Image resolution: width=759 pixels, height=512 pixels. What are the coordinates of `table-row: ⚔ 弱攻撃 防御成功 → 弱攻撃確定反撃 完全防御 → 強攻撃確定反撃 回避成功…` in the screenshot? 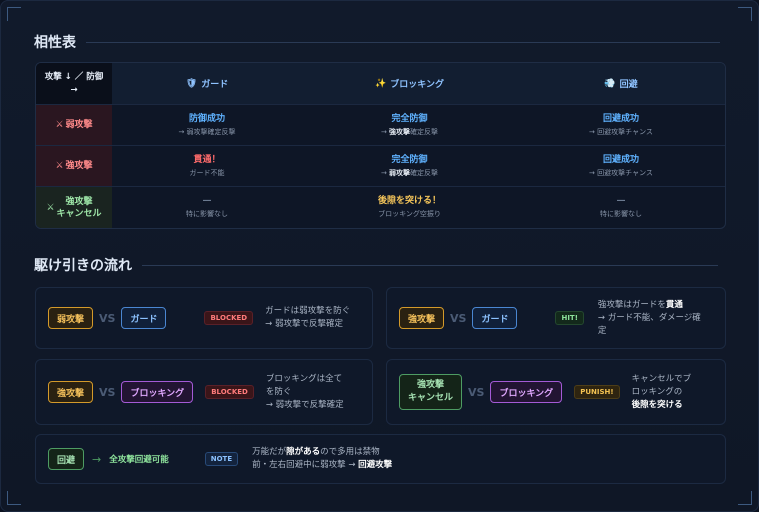 It's located at (380, 125).